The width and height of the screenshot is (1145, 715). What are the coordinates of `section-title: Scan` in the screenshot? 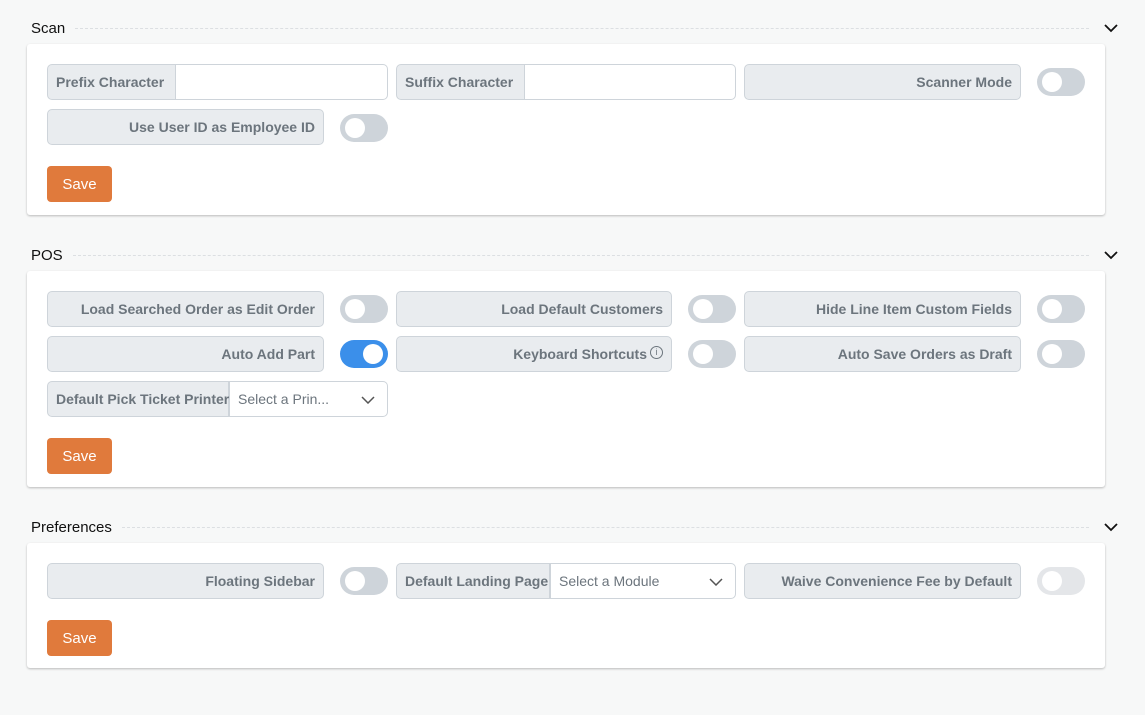 It's located at (48, 28).